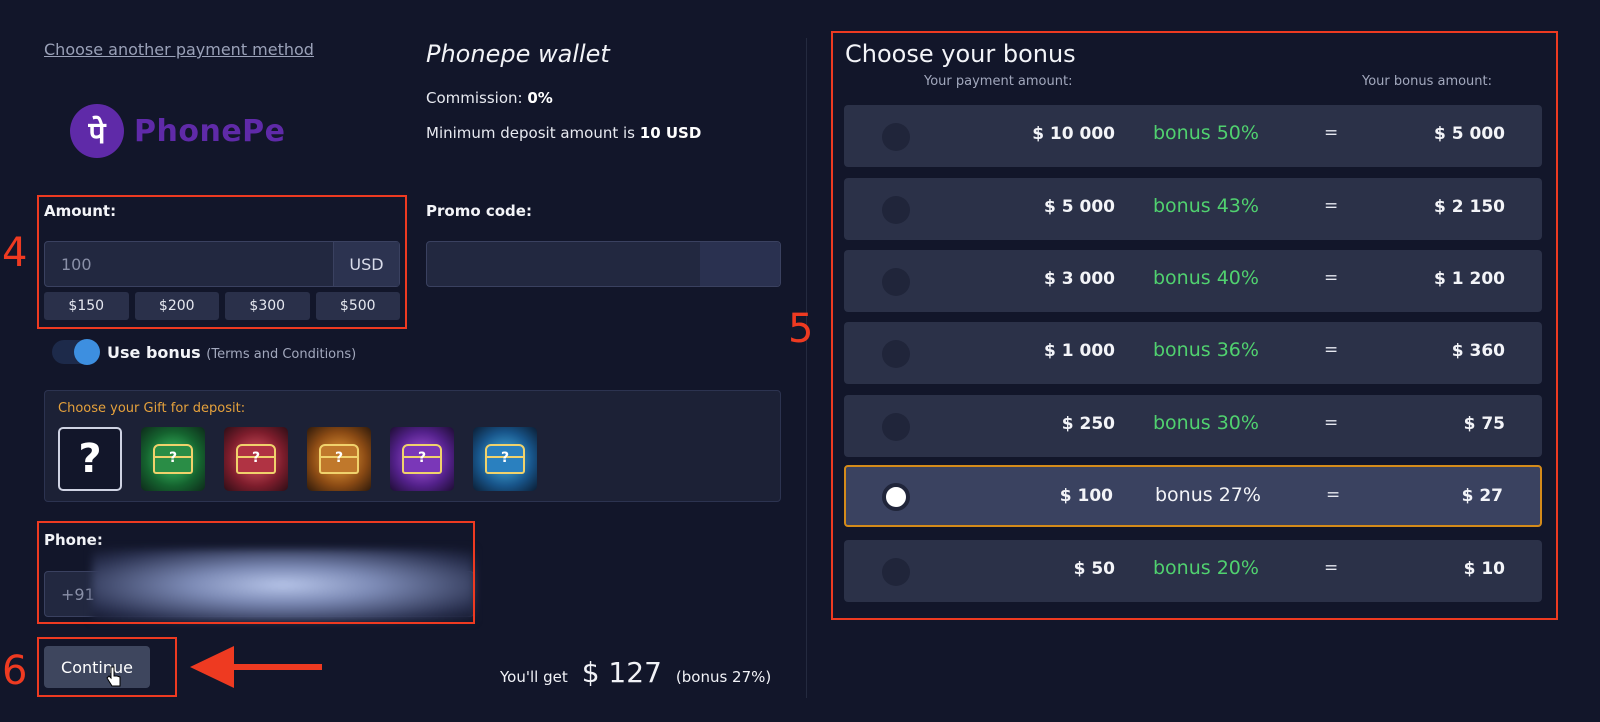 This screenshot has width=1600, height=722. What do you see at coordinates (540, 98) in the screenshot?
I see `commission-value: 0%` at bounding box center [540, 98].